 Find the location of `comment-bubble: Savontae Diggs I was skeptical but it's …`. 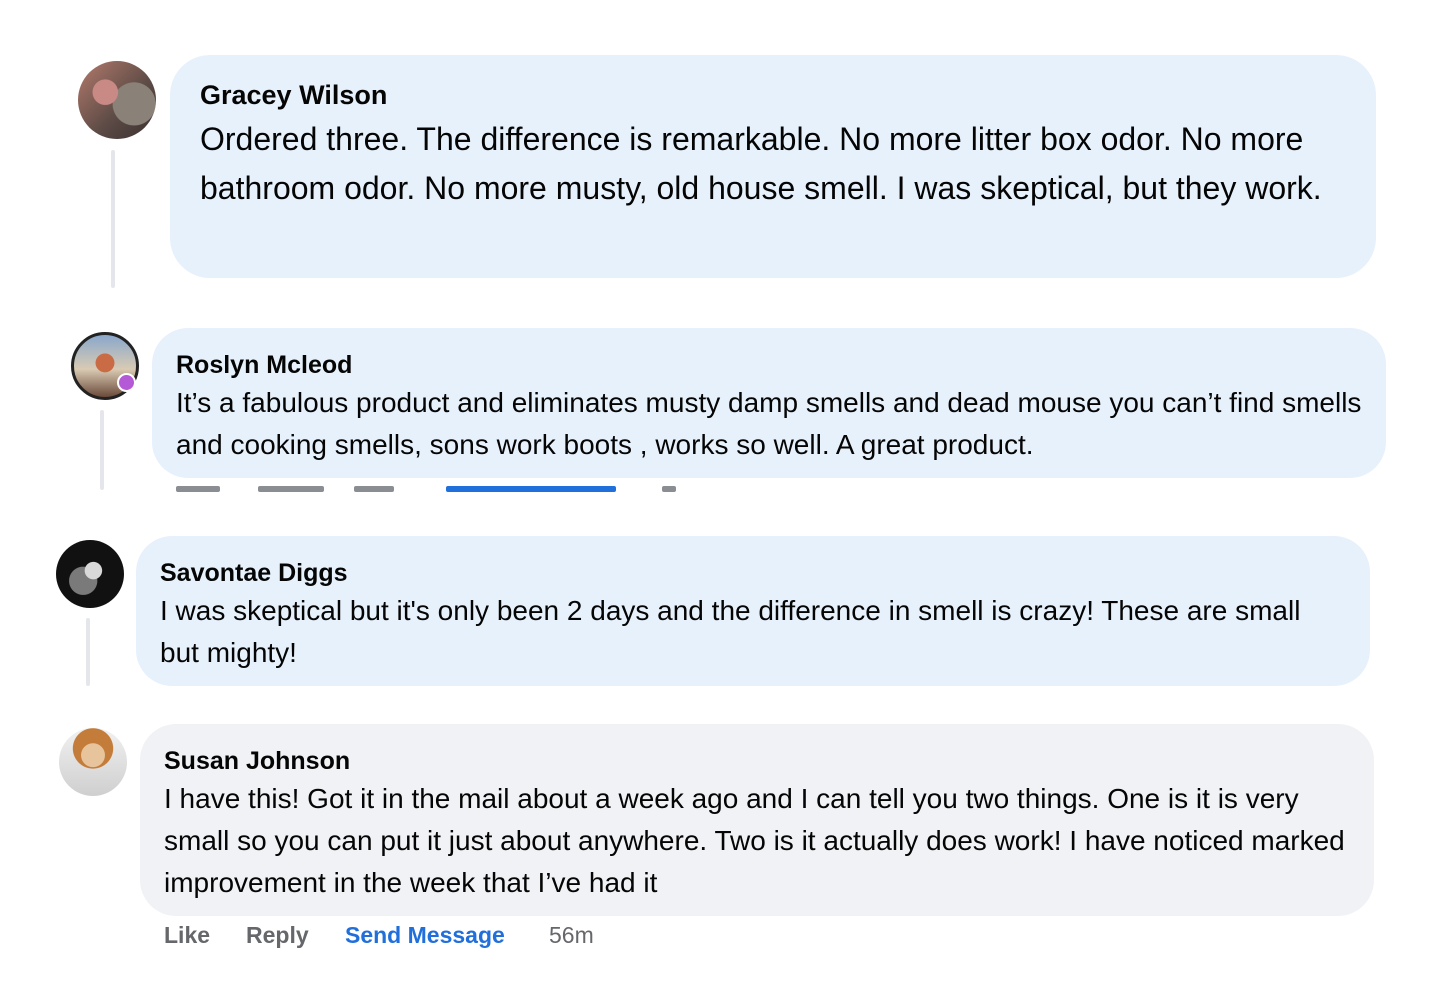

comment-bubble: Savontae Diggs I was skeptical but it's … is located at coordinates (753, 611).